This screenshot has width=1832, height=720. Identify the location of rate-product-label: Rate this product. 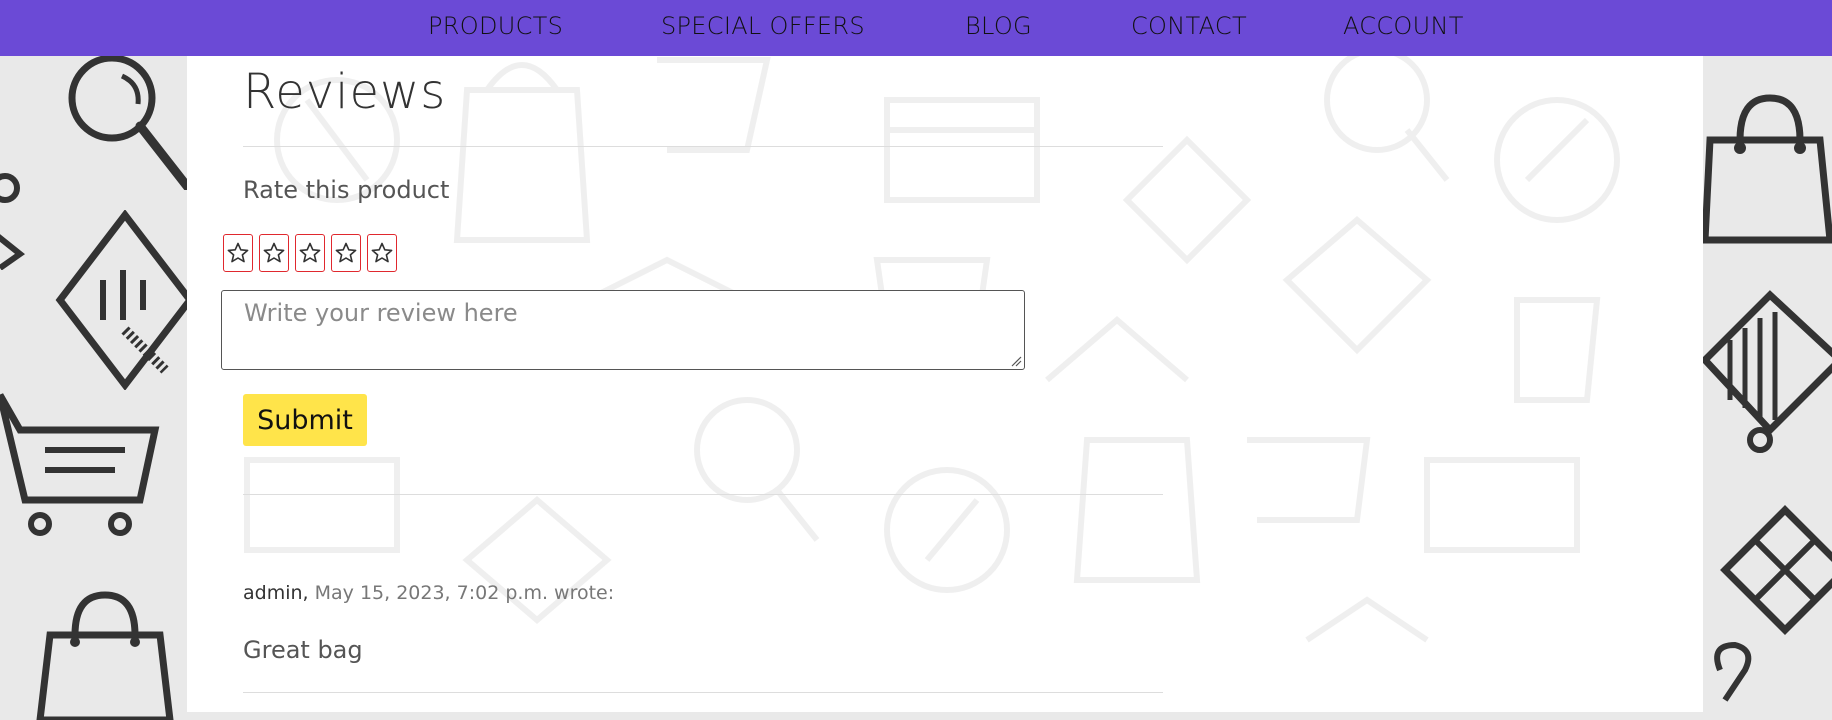
(346, 190).